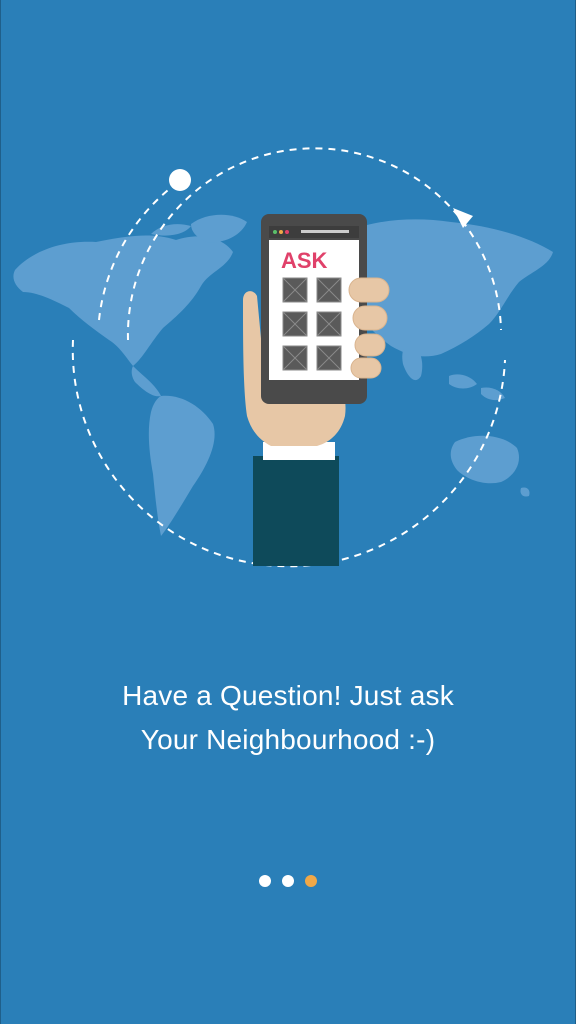 The image size is (576, 1024). What do you see at coordinates (314, 309) in the screenshot?
I see `phone-icon: ASK` at bounding box center [314, 309].